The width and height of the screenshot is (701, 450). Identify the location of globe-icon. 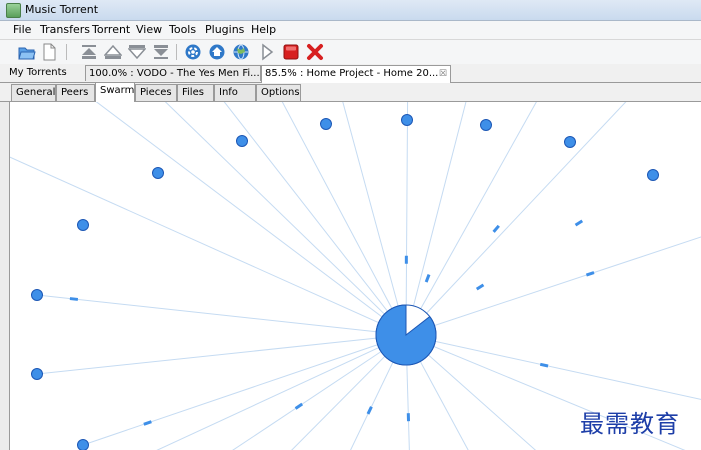
(241, 52).